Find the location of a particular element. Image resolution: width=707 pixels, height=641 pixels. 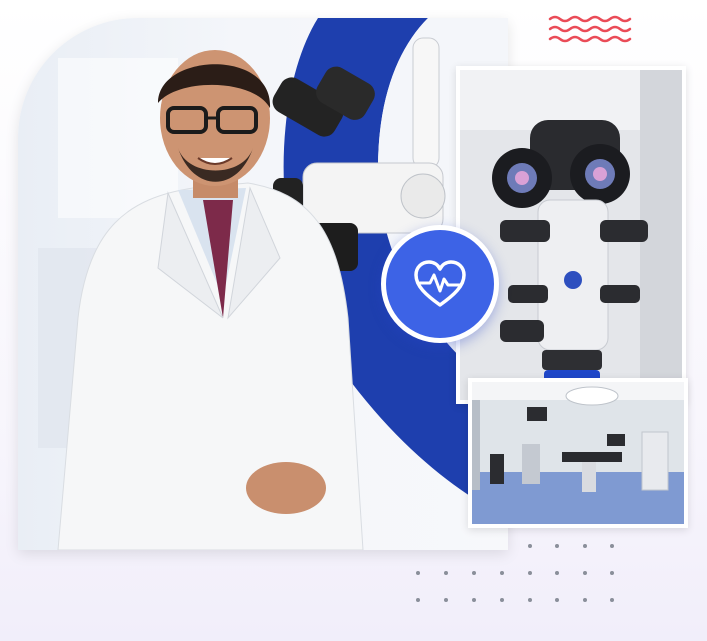

wave-decoration-icon is located at coordinates (590, 29).